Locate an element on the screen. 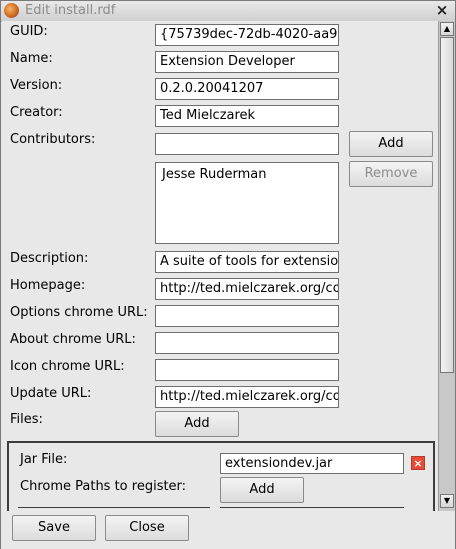 The height and width of the screenshot is (549, 456). homepage-label: Homepage: is located at coordinates (48, 285).